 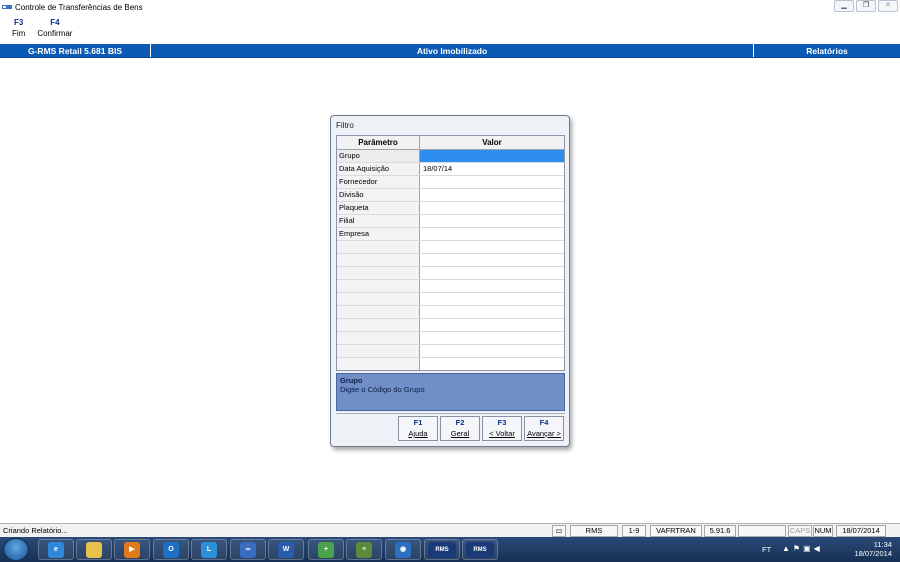 What do you see at coordinates (378, 182) in the screenshot?
I see `parameter-cell: Fornecedor` at bounding box center [378, 182].